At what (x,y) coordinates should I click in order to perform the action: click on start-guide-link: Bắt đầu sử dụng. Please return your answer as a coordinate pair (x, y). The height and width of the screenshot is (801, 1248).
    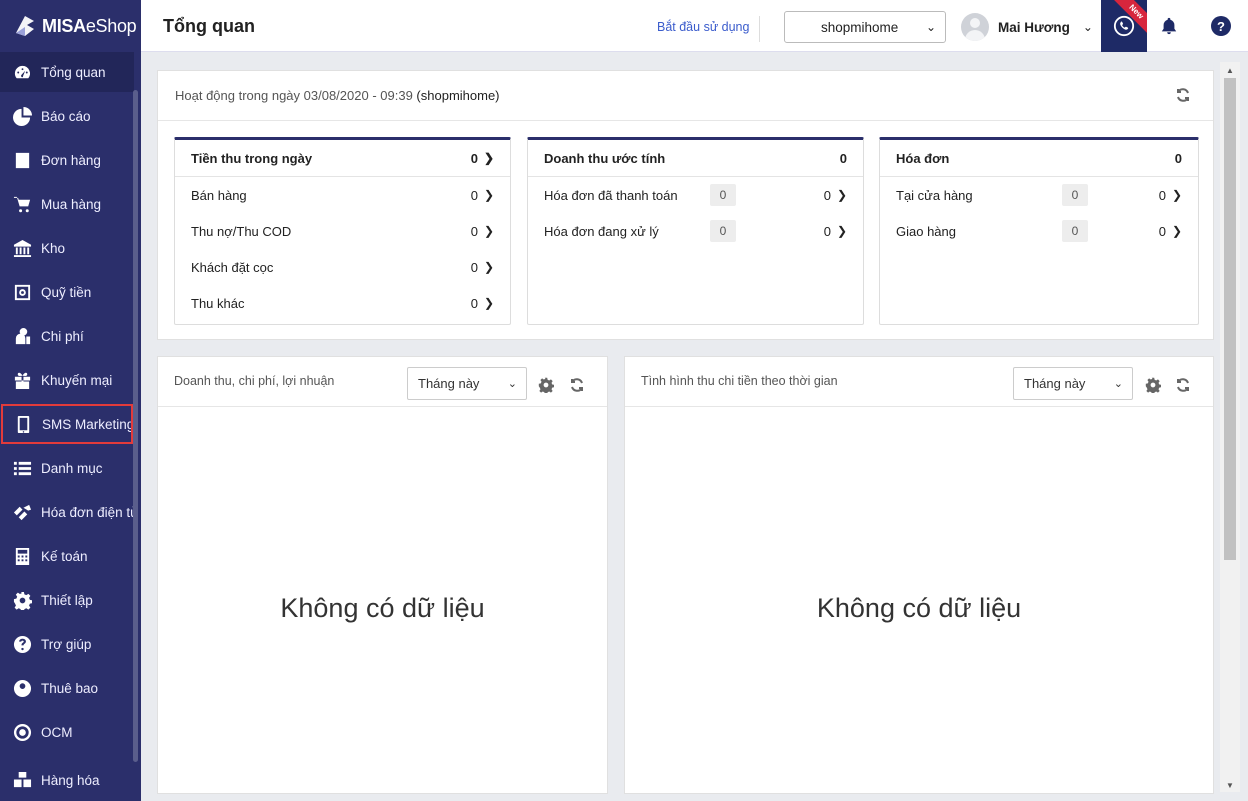
    Looking at the image, I should click on (703, 27).